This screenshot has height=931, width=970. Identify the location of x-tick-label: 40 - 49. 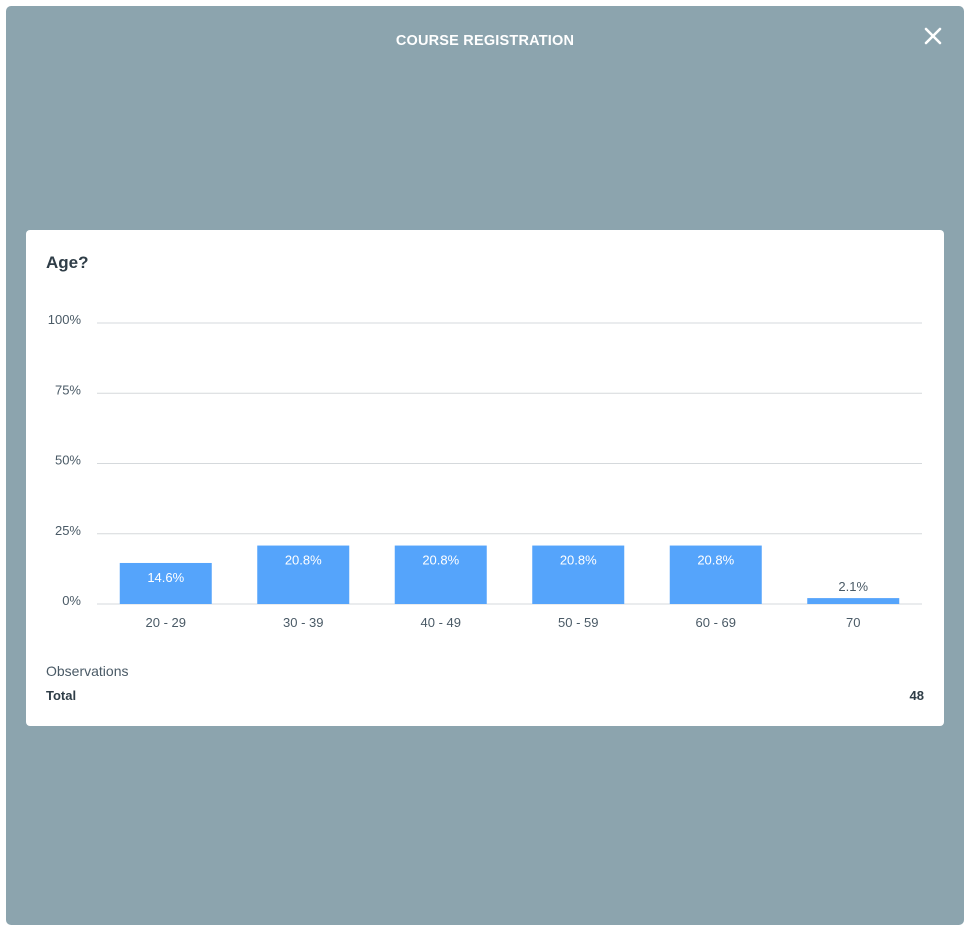
(441, 622).